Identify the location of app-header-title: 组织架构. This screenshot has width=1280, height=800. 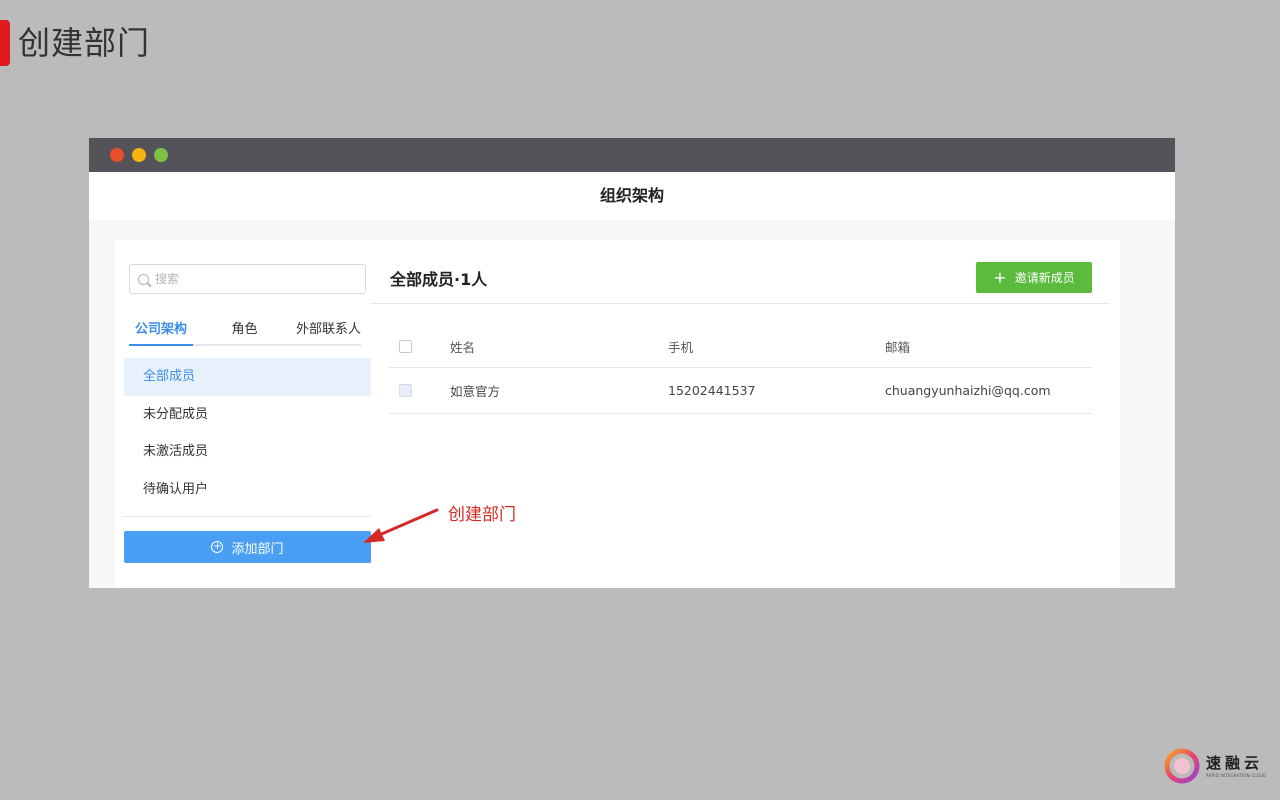
(632, 196).